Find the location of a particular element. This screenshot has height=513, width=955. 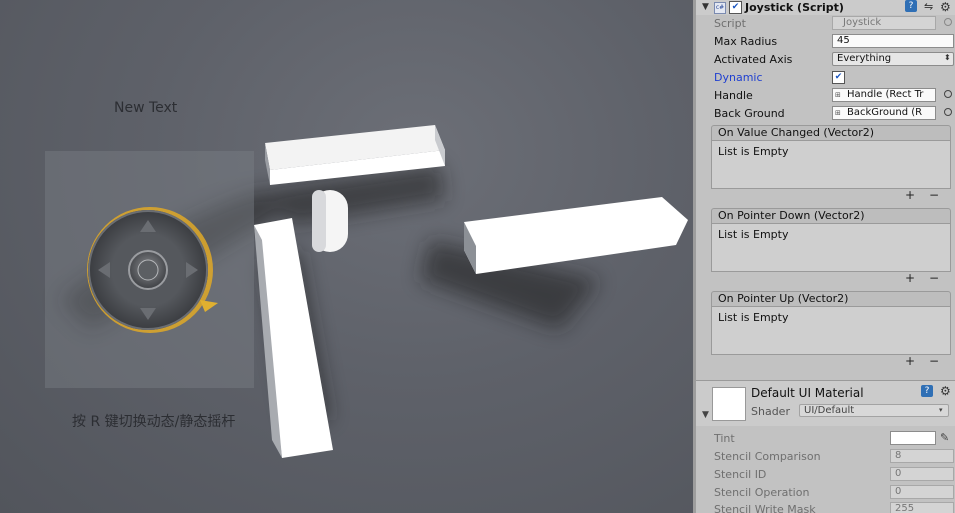

tint-label: Tint is located at coordinates (724, 438).